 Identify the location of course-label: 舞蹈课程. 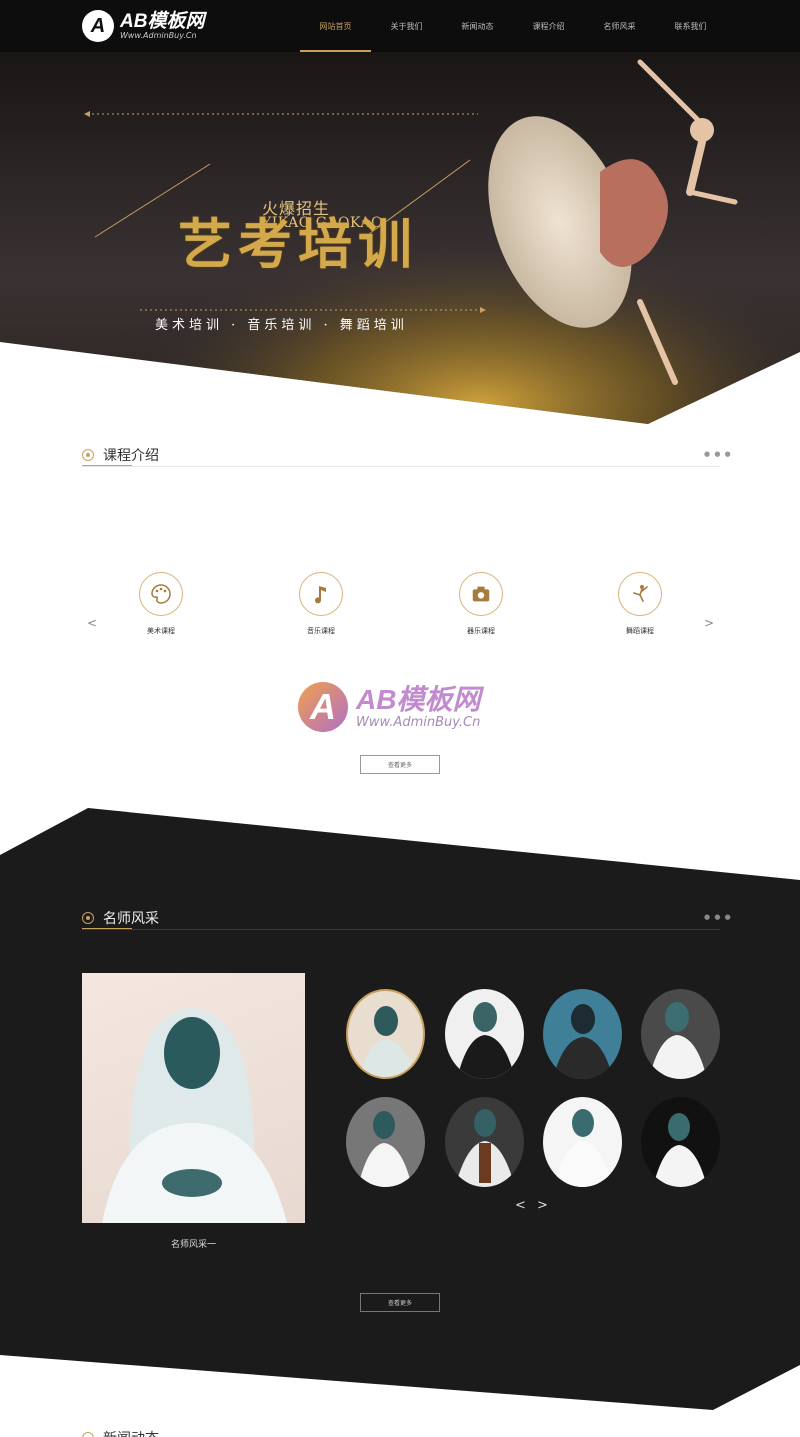
(640, 631).